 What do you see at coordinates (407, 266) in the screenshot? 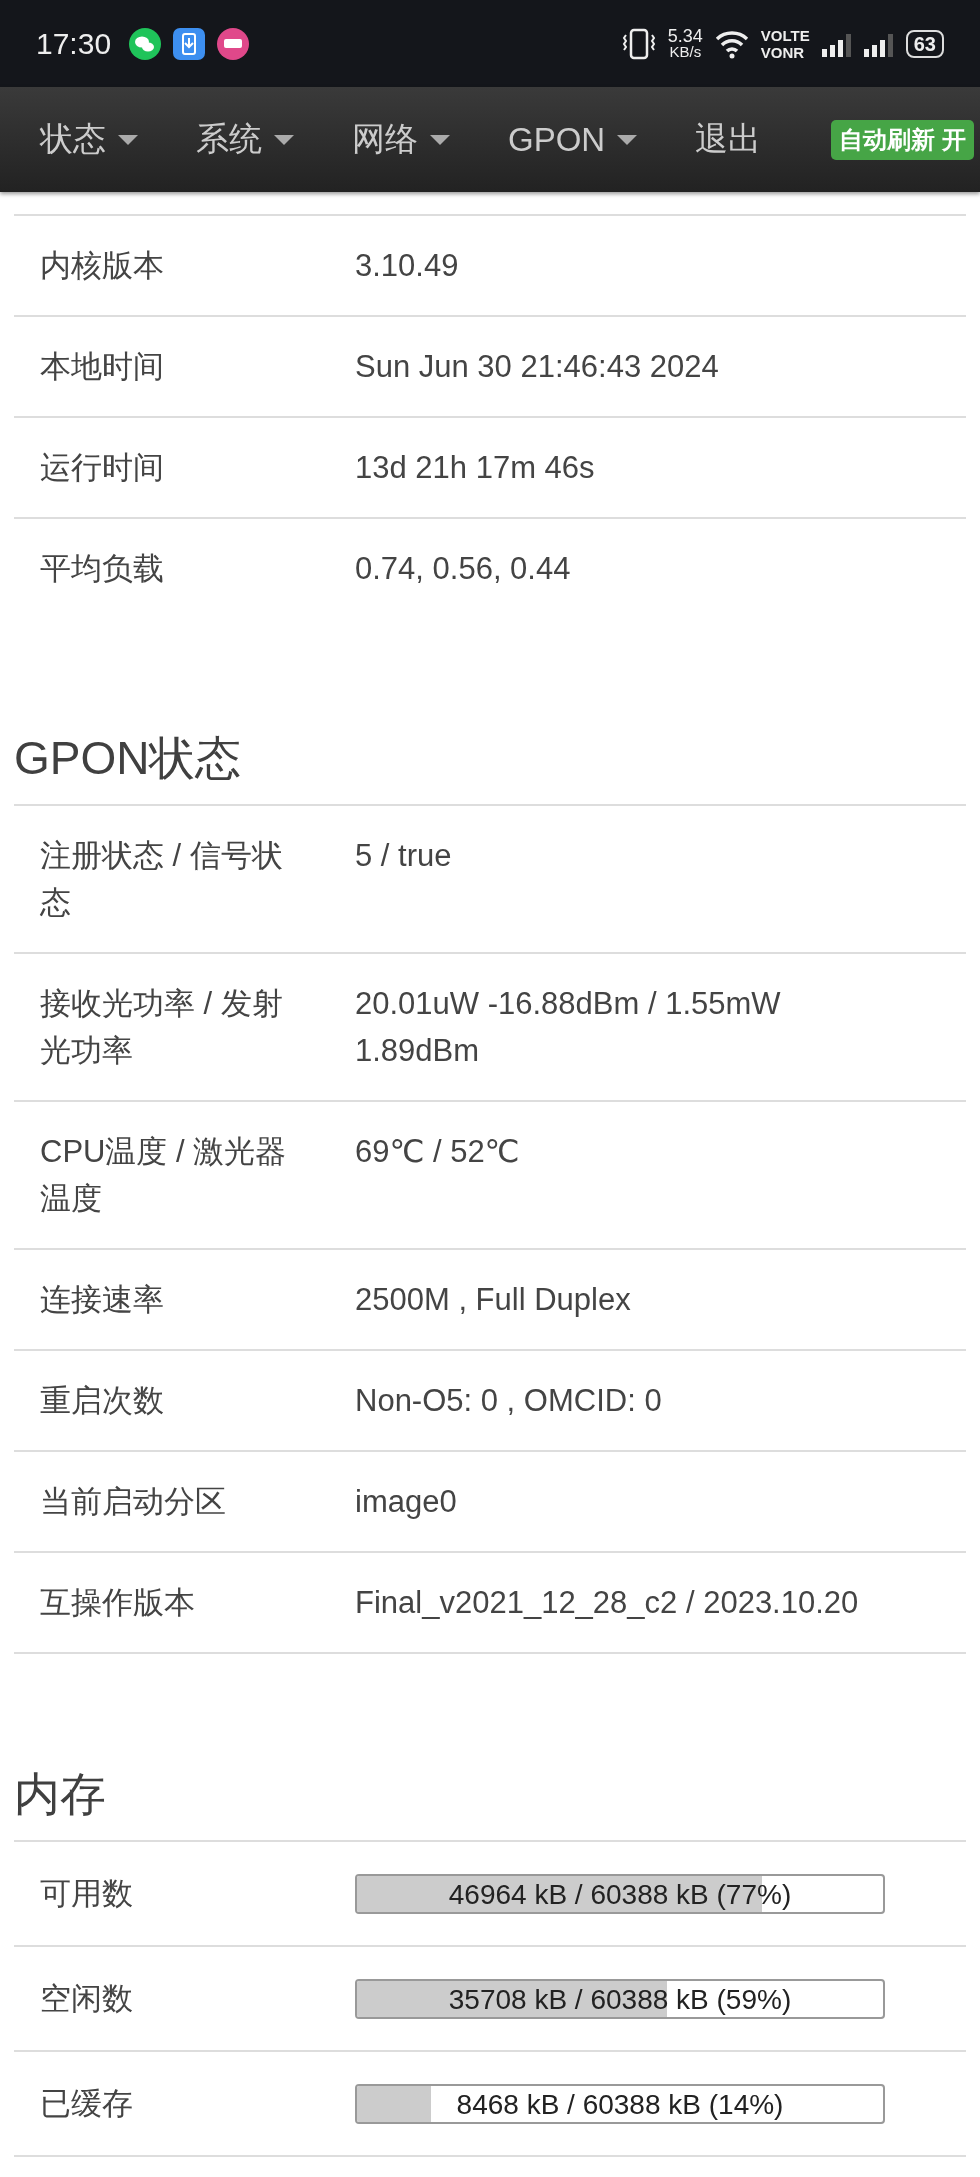
I see `row-value: 3.10.49` at bounding box center [407, 266].